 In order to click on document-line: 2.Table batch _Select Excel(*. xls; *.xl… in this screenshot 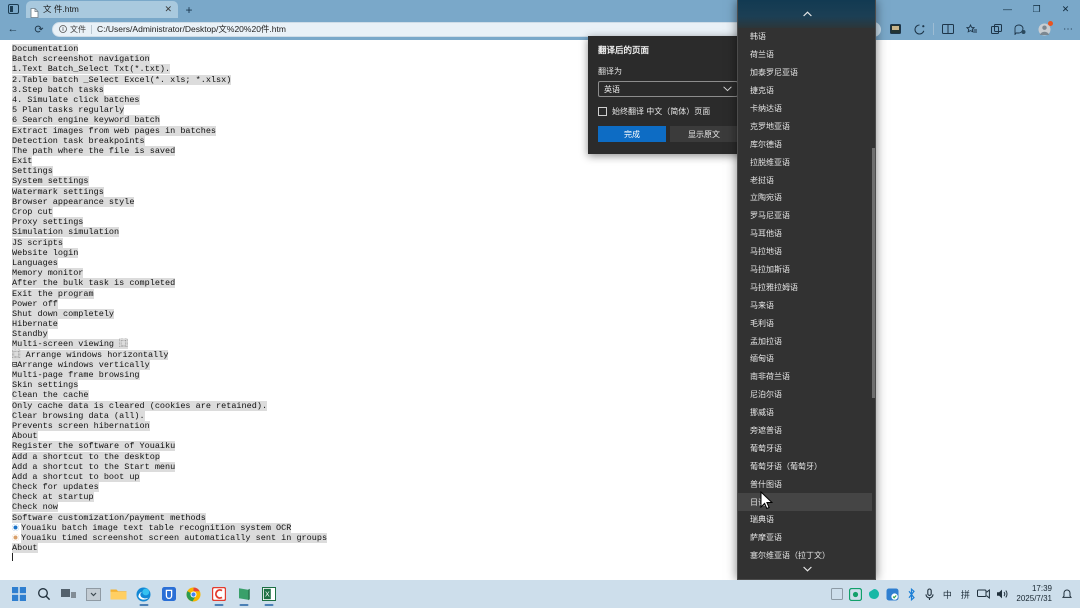, I will do `click(122, 79)`.